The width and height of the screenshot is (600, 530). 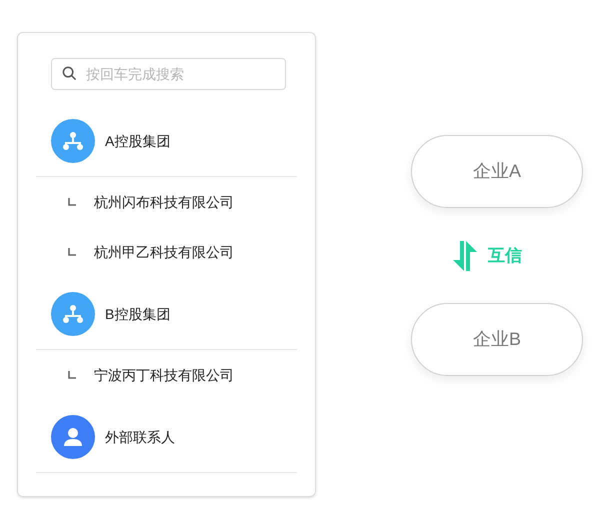 What do you see at coordinates (497, 339) in the screenshot?
I see `enterprise-pill: 企业B` at bounding box center [497, 339].